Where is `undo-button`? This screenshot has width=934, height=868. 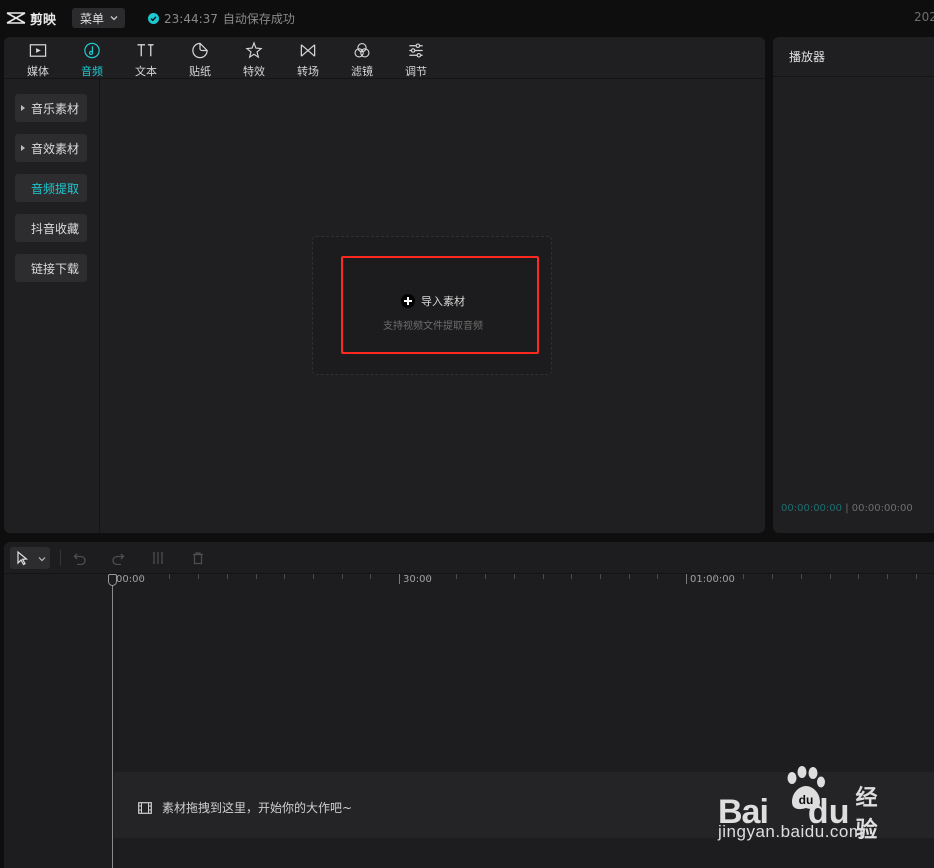 undo-button is located at coordinates (80, 558).